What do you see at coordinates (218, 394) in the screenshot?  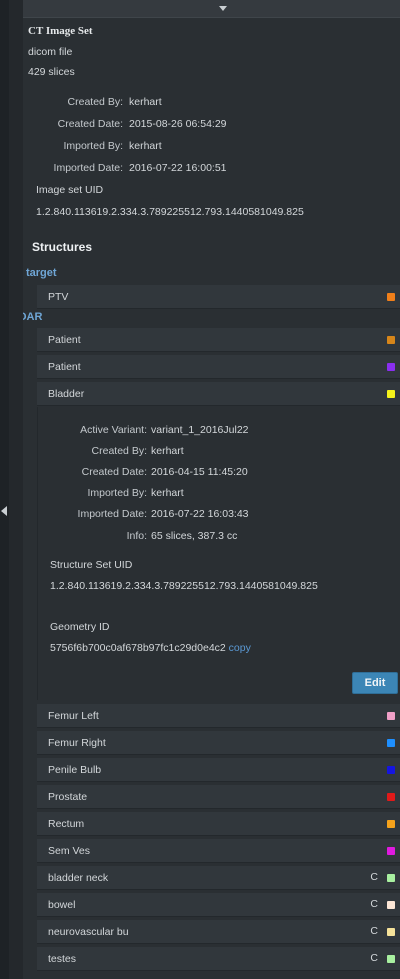 I see `structure-row-bladder: Bladder` at bounding box center [218, 394].